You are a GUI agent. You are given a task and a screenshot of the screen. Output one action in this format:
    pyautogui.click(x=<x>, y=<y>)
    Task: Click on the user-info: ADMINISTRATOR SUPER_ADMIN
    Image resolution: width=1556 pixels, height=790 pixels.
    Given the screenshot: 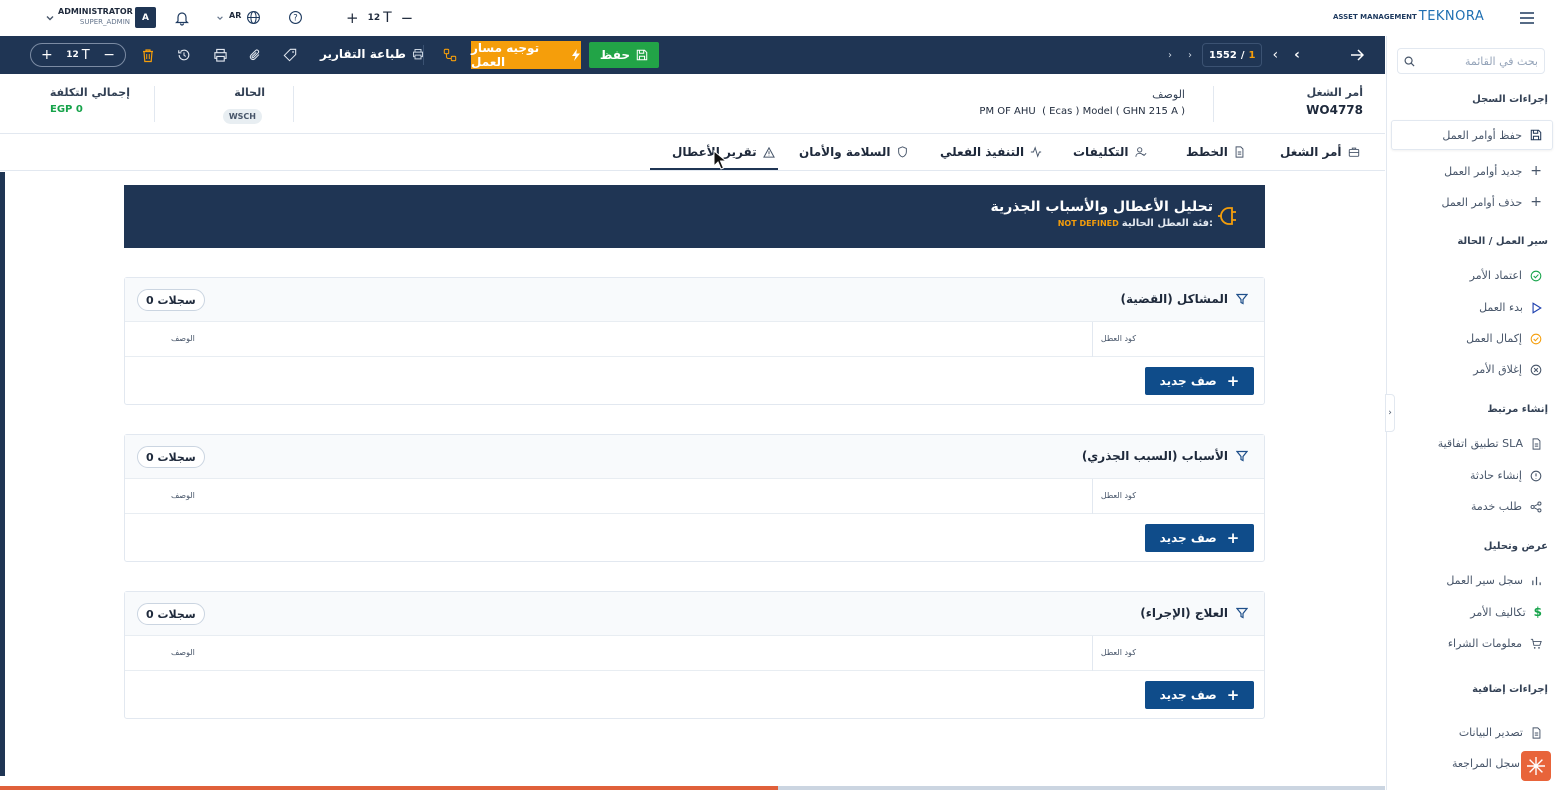 What is the action you would take?
    pyautogui.click(x=95, y=17)
    